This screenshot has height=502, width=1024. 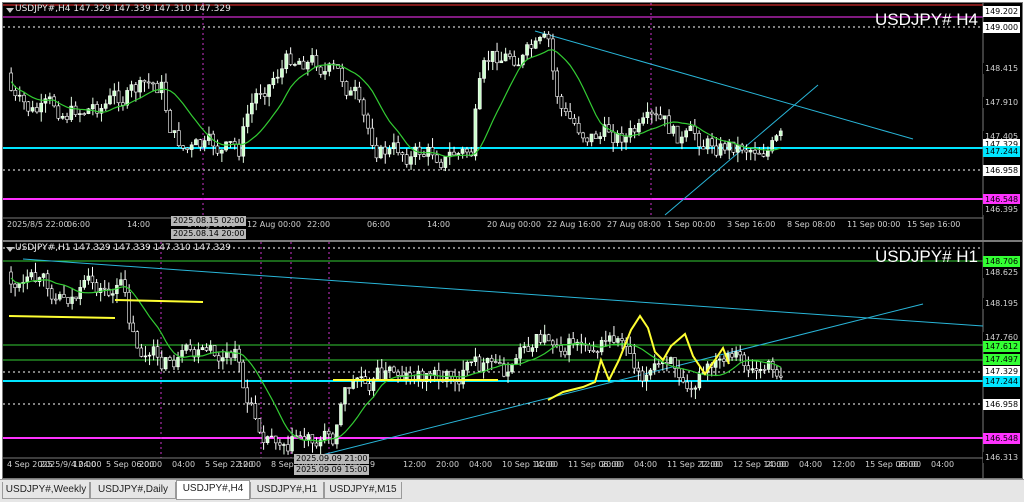 I want to click on tab-h4: USDJPY#,H4, so click(x=213, y=490).